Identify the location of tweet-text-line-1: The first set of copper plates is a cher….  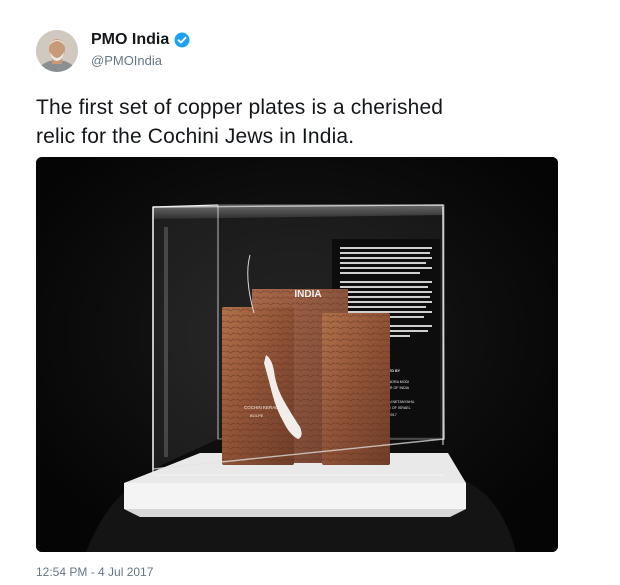
(240, 107).